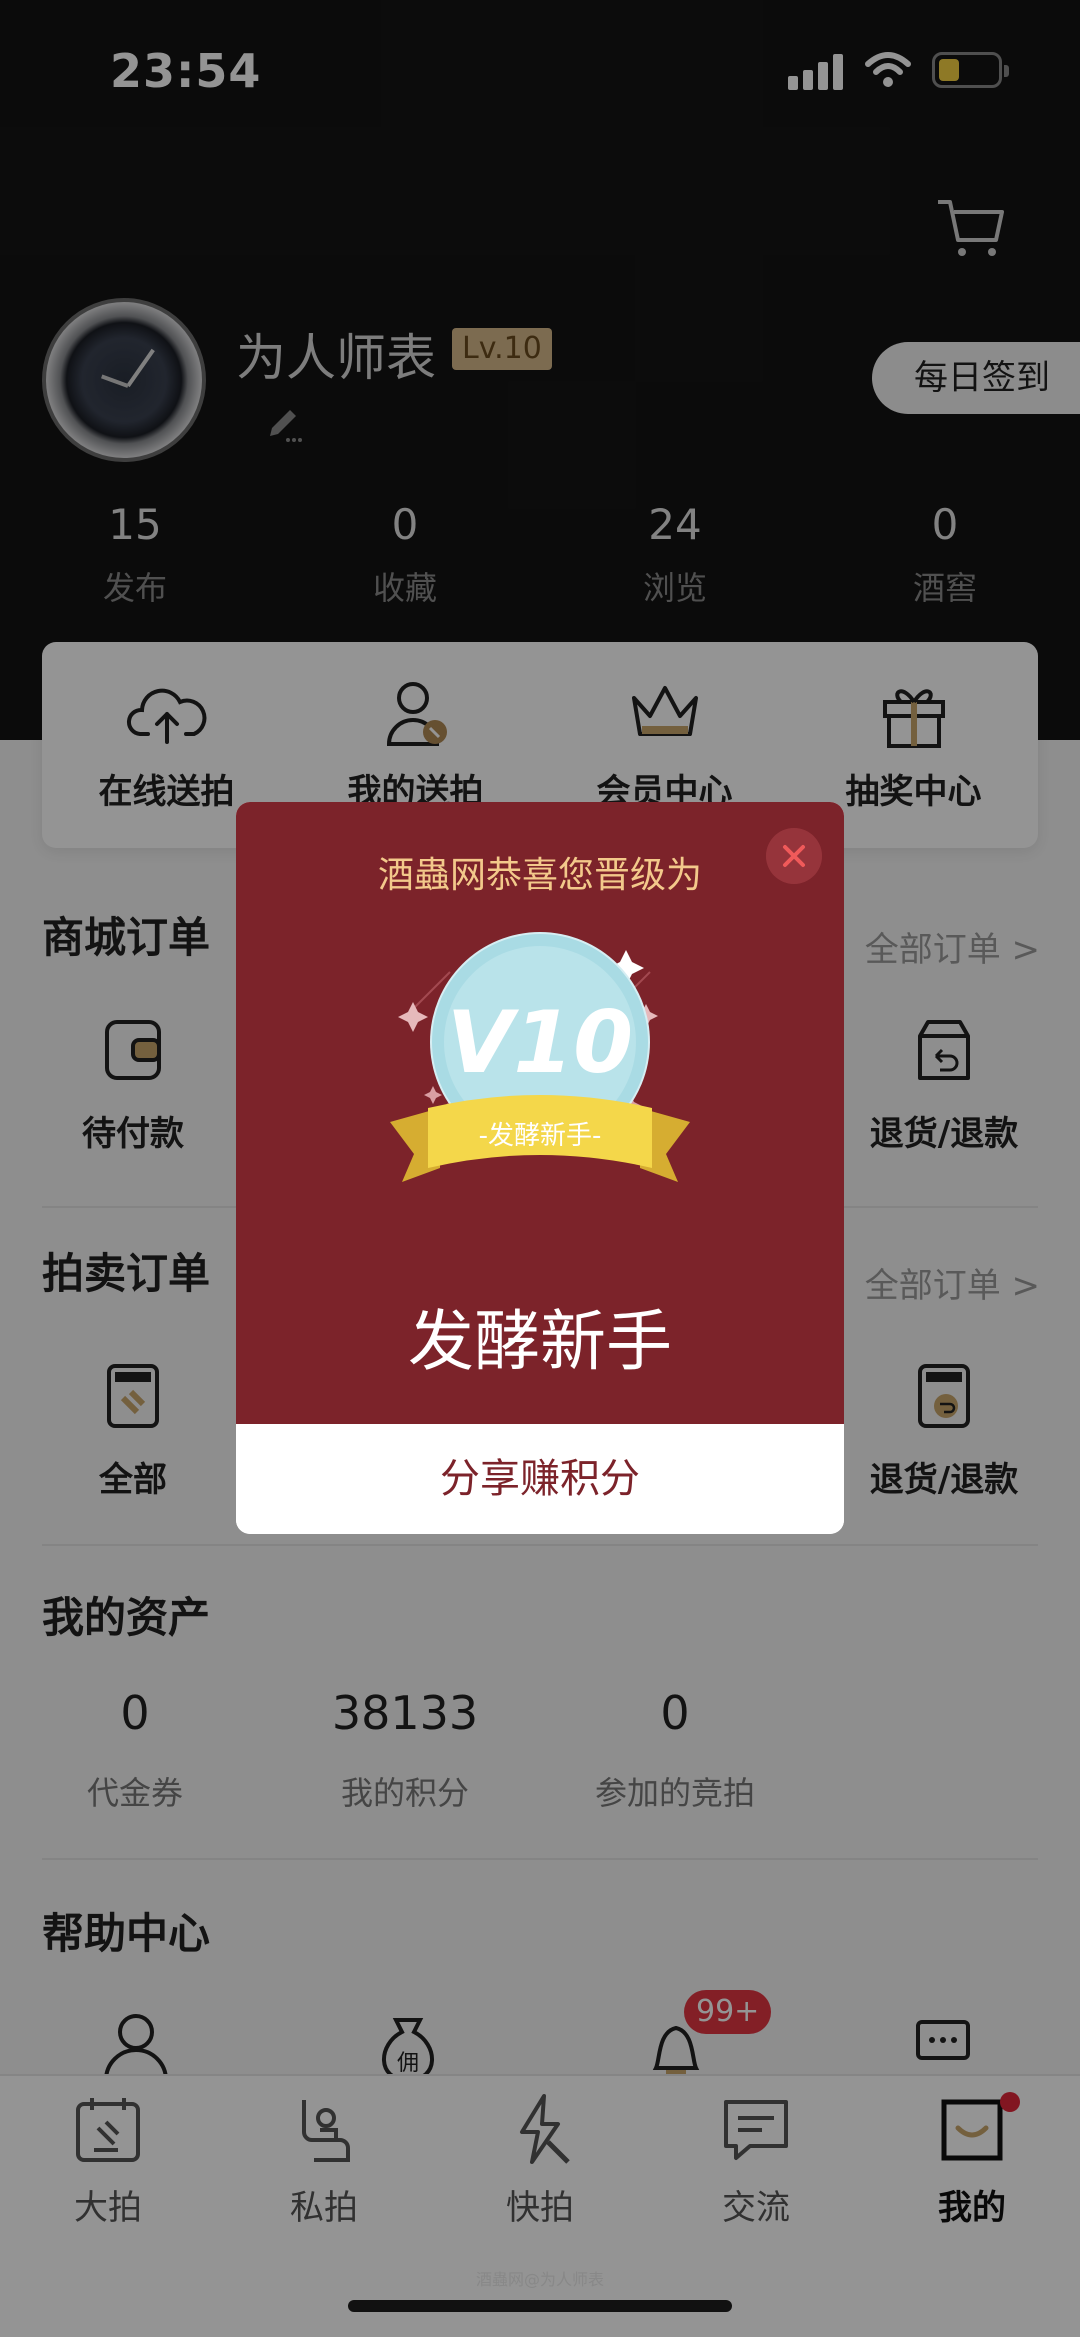 The width and height of the screenshot is (1080, 2337). What do you see at coordinates (540, 1043) in the screenshot?
I see `medal-text: V10` at bounding box center [540, 1043].